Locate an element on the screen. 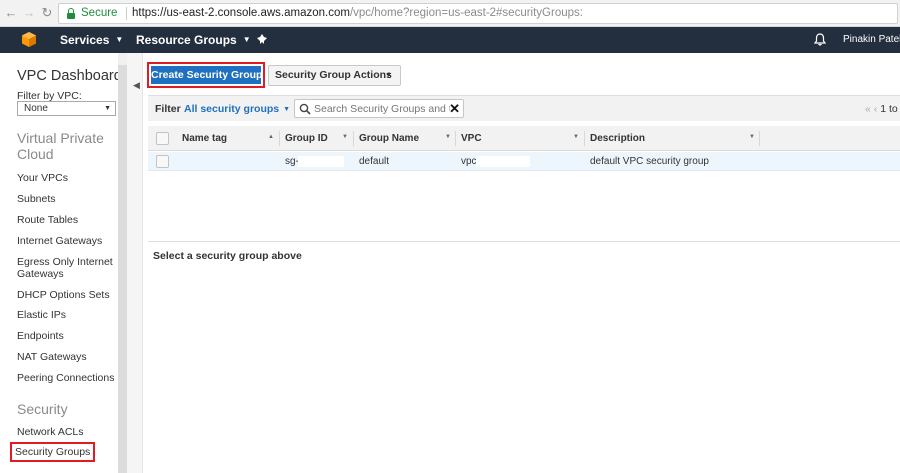 The height and width of the screenshot is (473, 900). sidebar-item-network-acls: Network ACLs is located at coordinates (50, 432).